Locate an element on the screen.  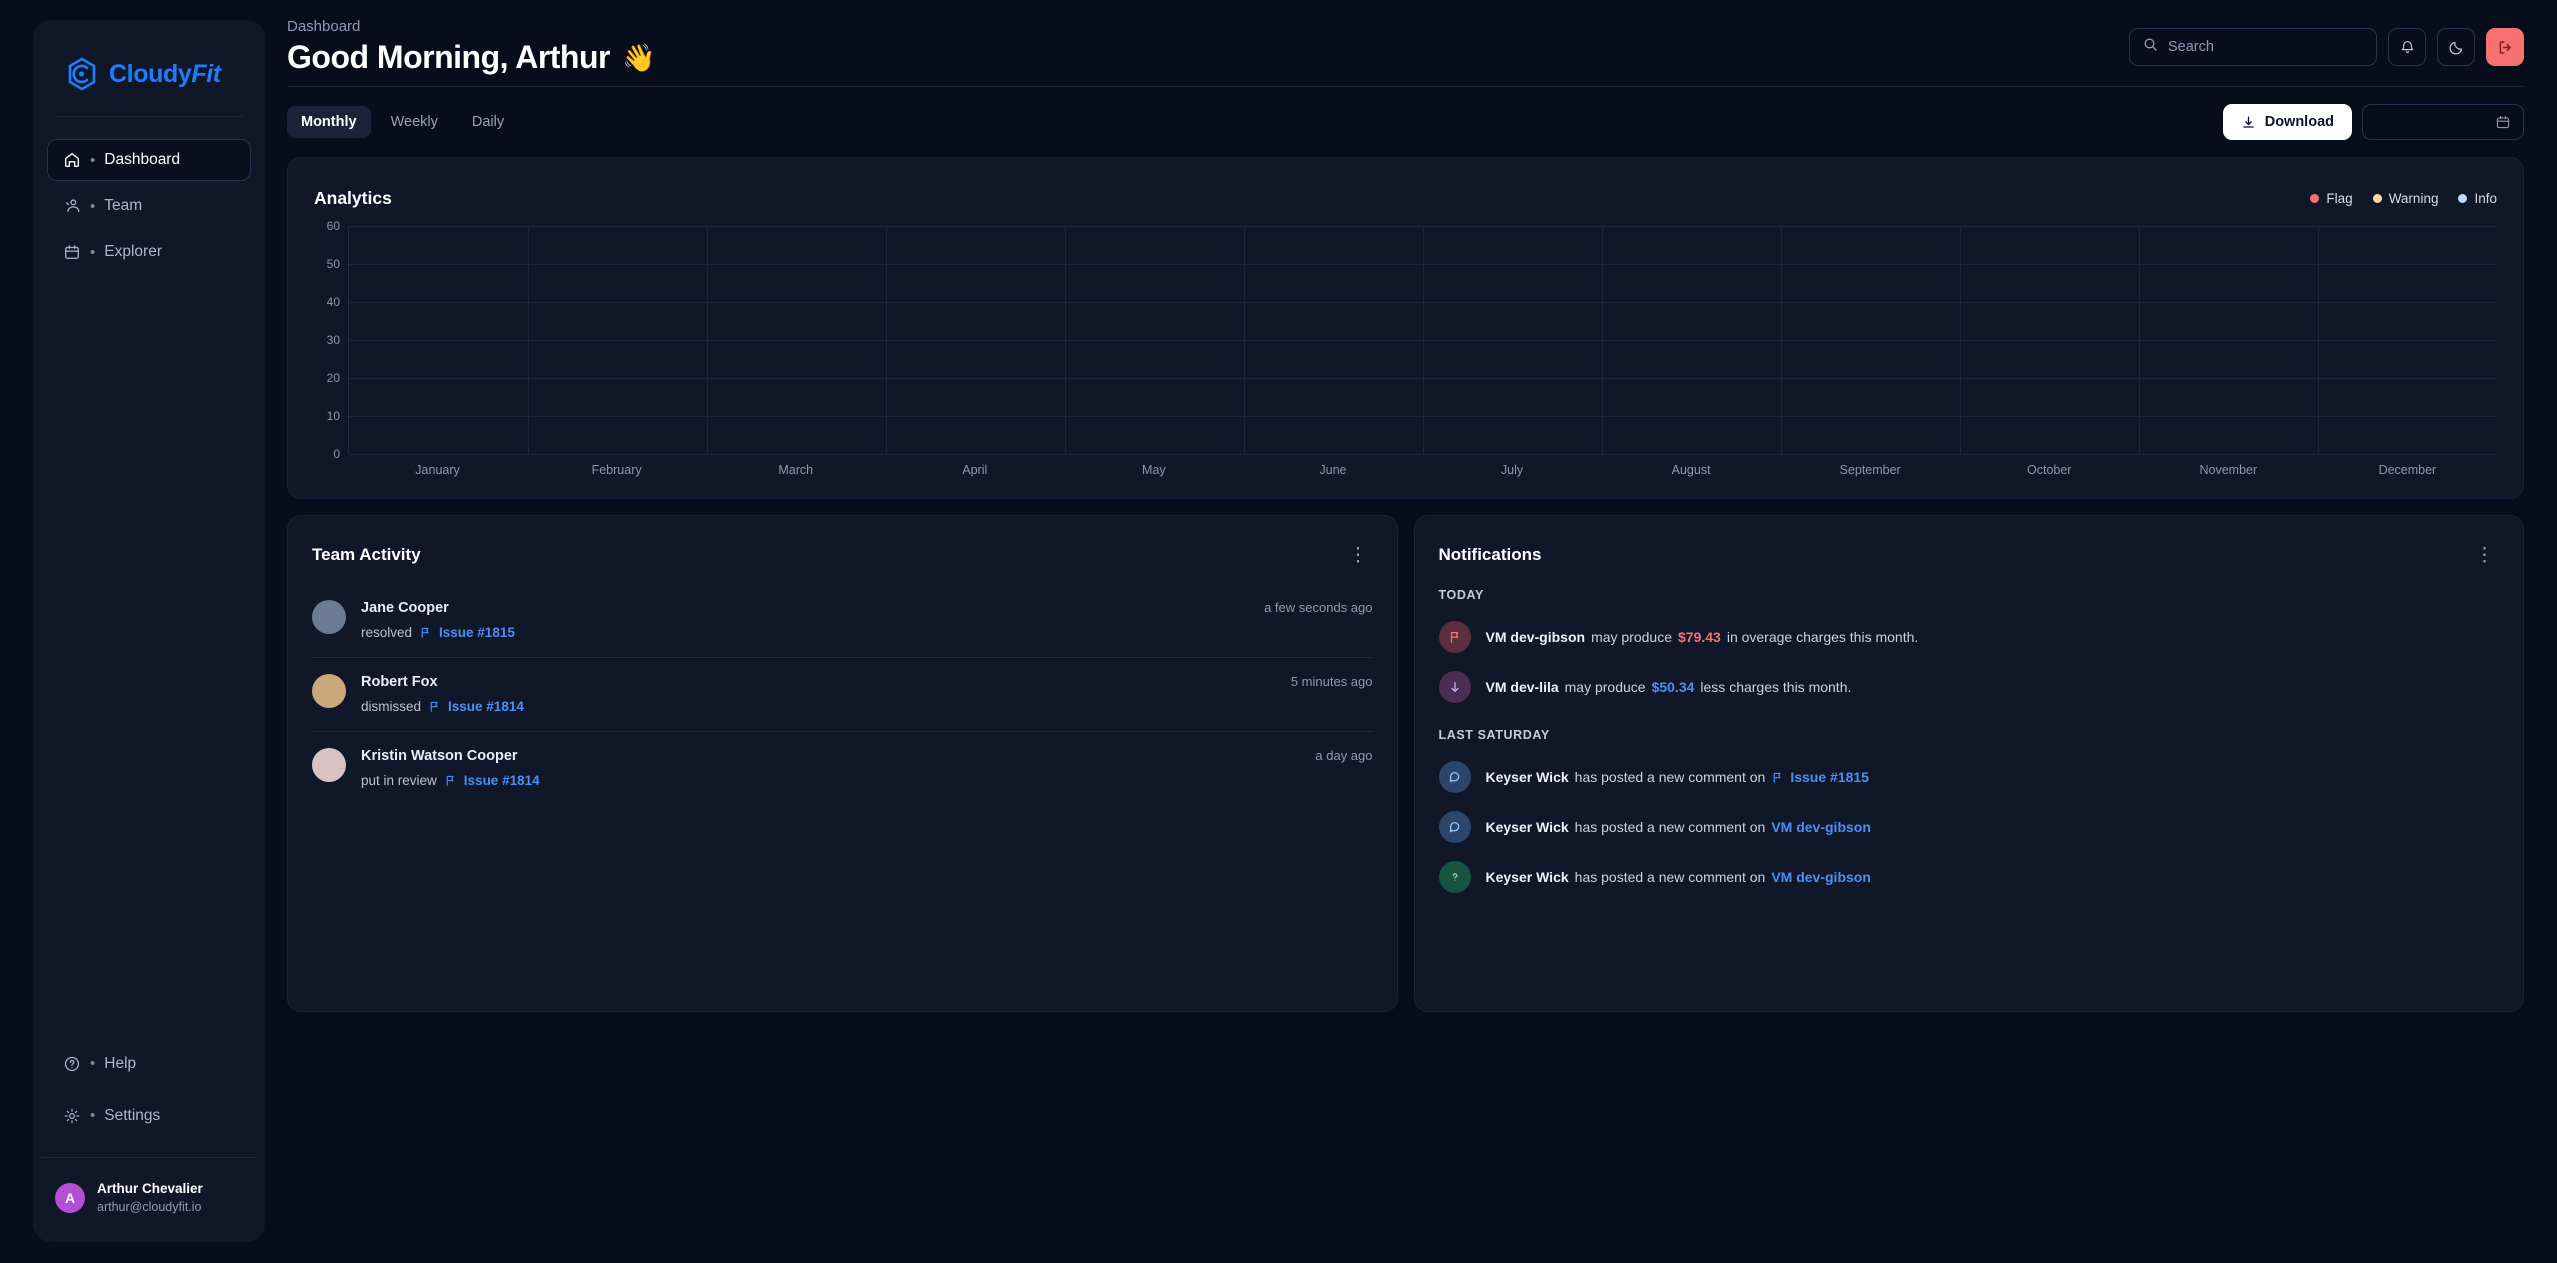
toolbar: Monthly Weekly Daily Download is located at coordinates (1405, 122).